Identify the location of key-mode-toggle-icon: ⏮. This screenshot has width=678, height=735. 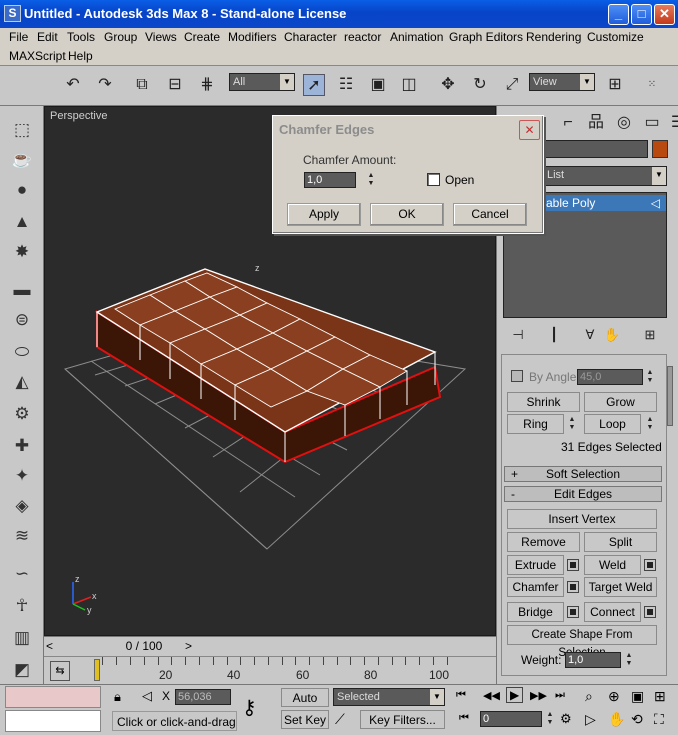
(464, 718).